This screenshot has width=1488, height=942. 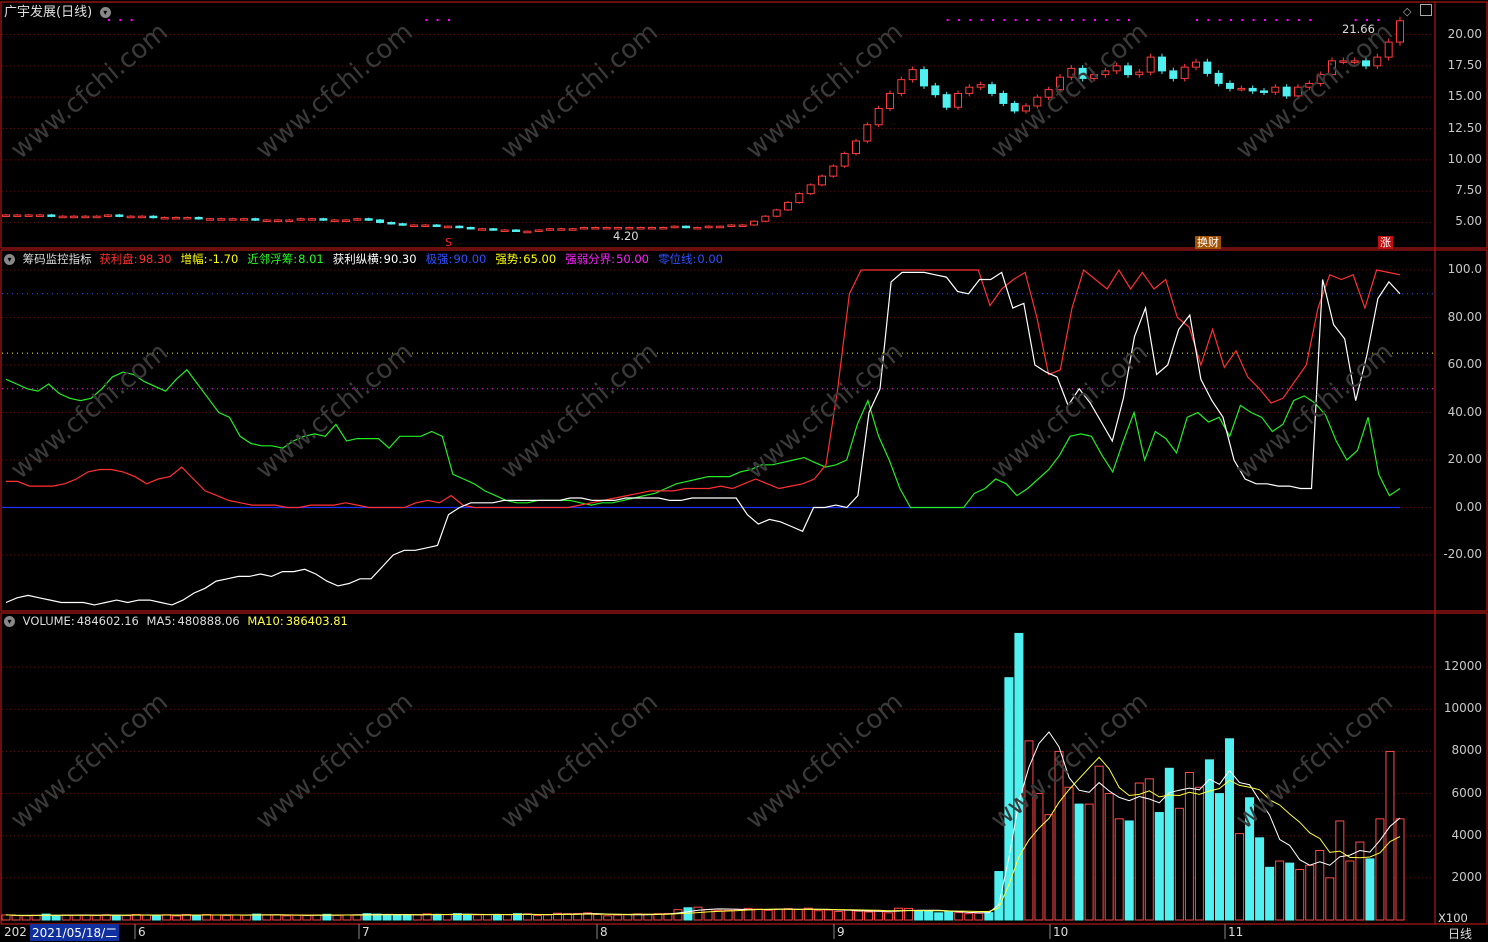 What do you see at coordinates (1466, 750) in the screenshot?
I see `volume-y-tick: 8000` at bounding box center [1466, 750].